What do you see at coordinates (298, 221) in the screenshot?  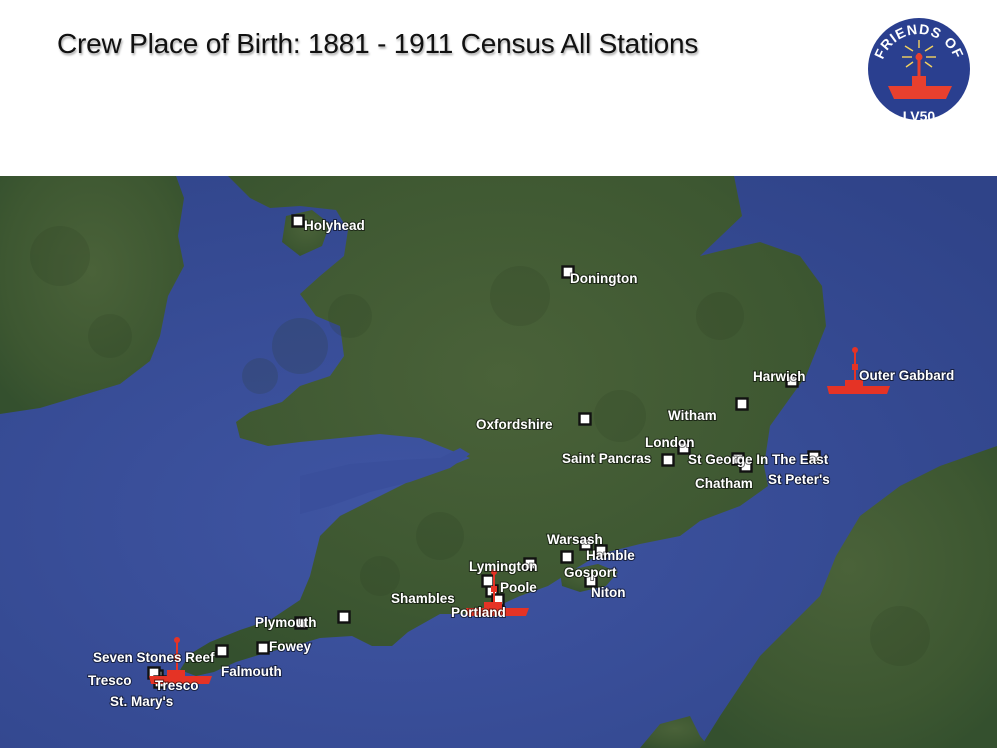 I see `marker-holyhead` at bounding box center [298, 221].